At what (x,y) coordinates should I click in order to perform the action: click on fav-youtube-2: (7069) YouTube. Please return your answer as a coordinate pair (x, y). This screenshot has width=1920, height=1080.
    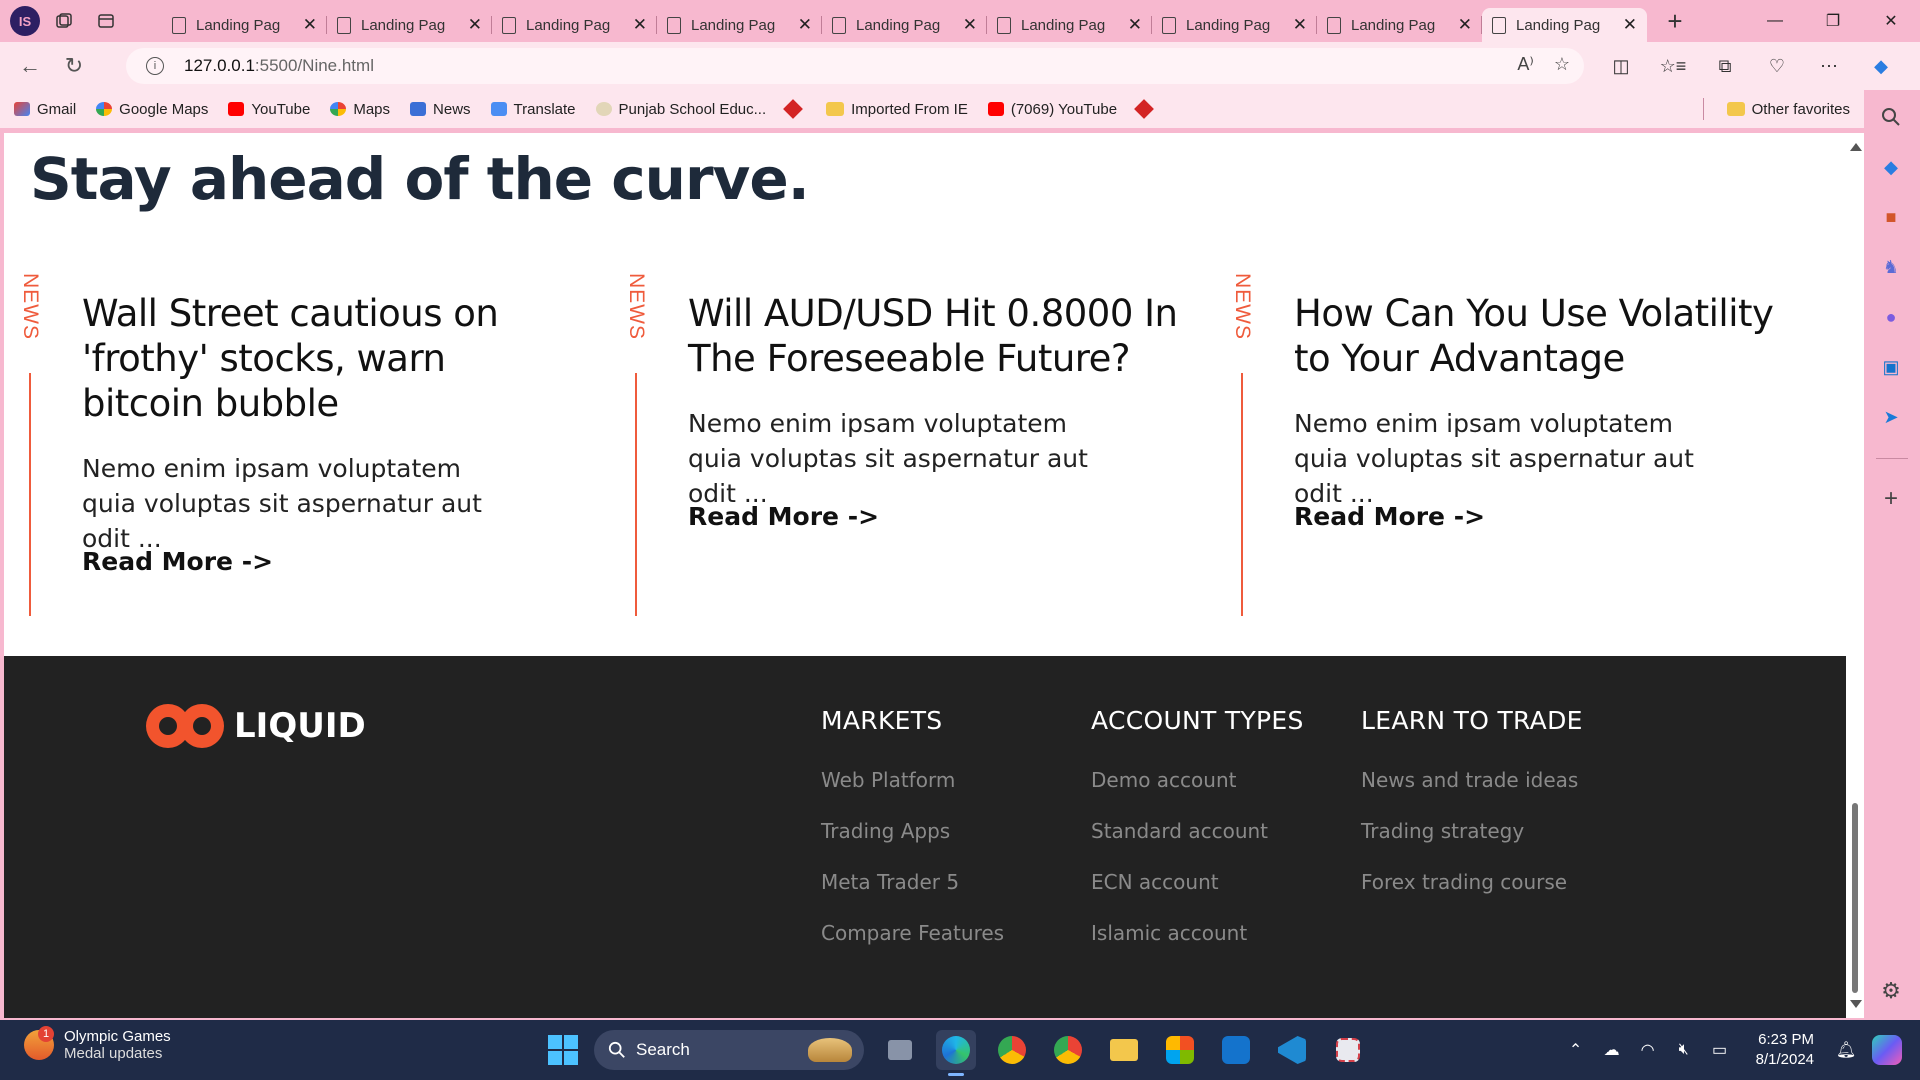
    Looking at the image, I should click on (1052, 109).